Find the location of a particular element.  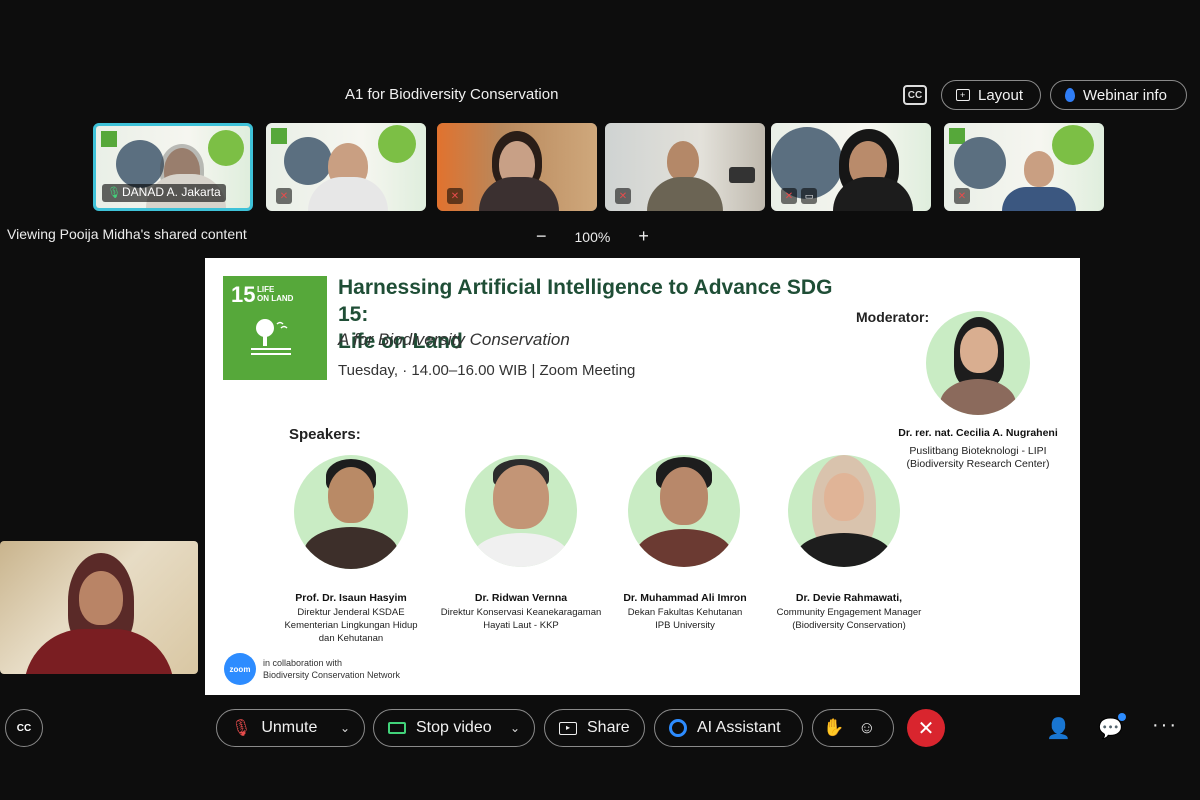

zoom-controls: − 100% + is located at coordinates (592, 236).